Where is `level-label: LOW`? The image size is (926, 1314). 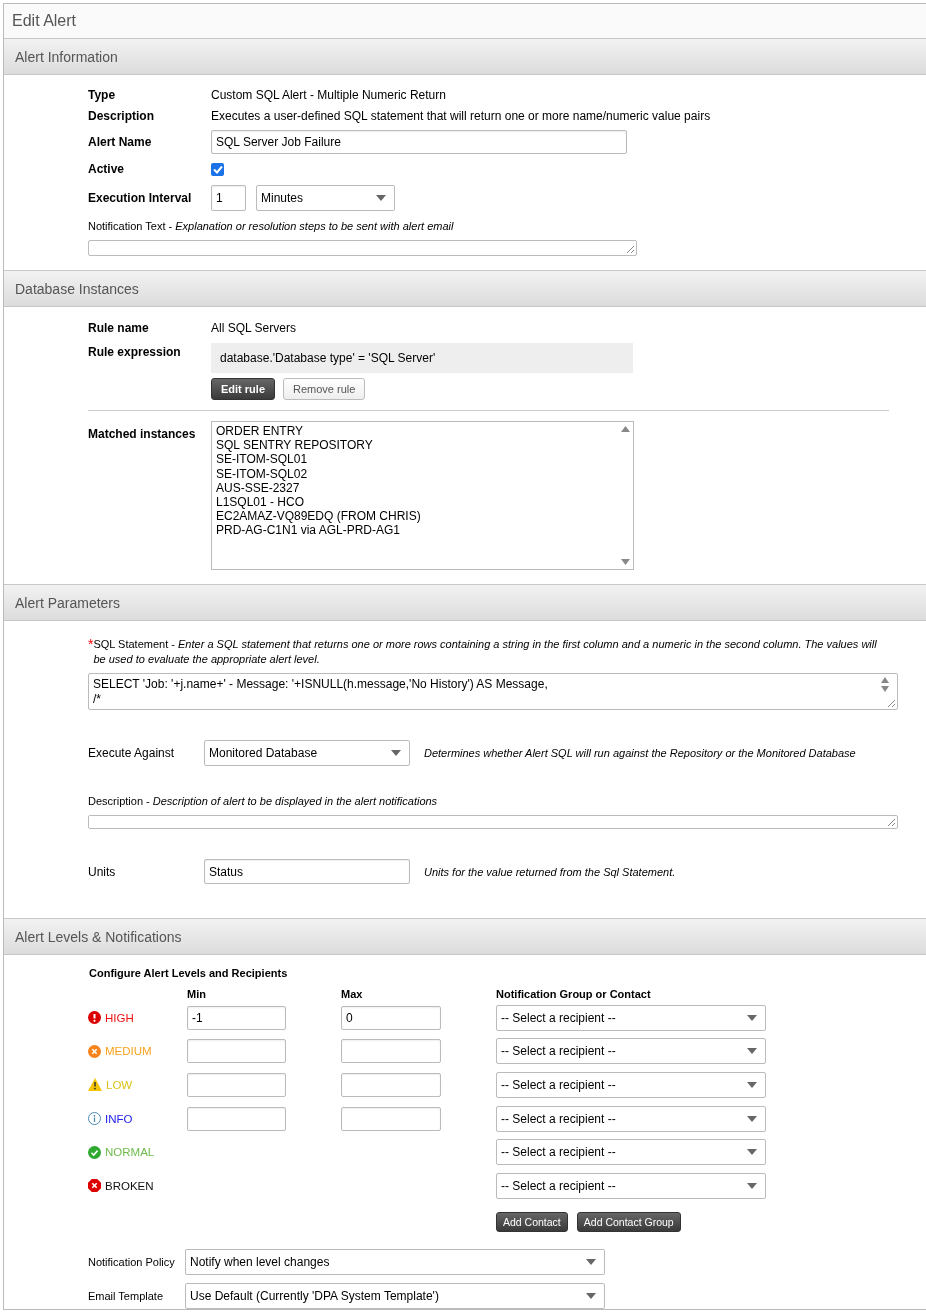 level-label: LOW is located at coordinates (119, 1085).